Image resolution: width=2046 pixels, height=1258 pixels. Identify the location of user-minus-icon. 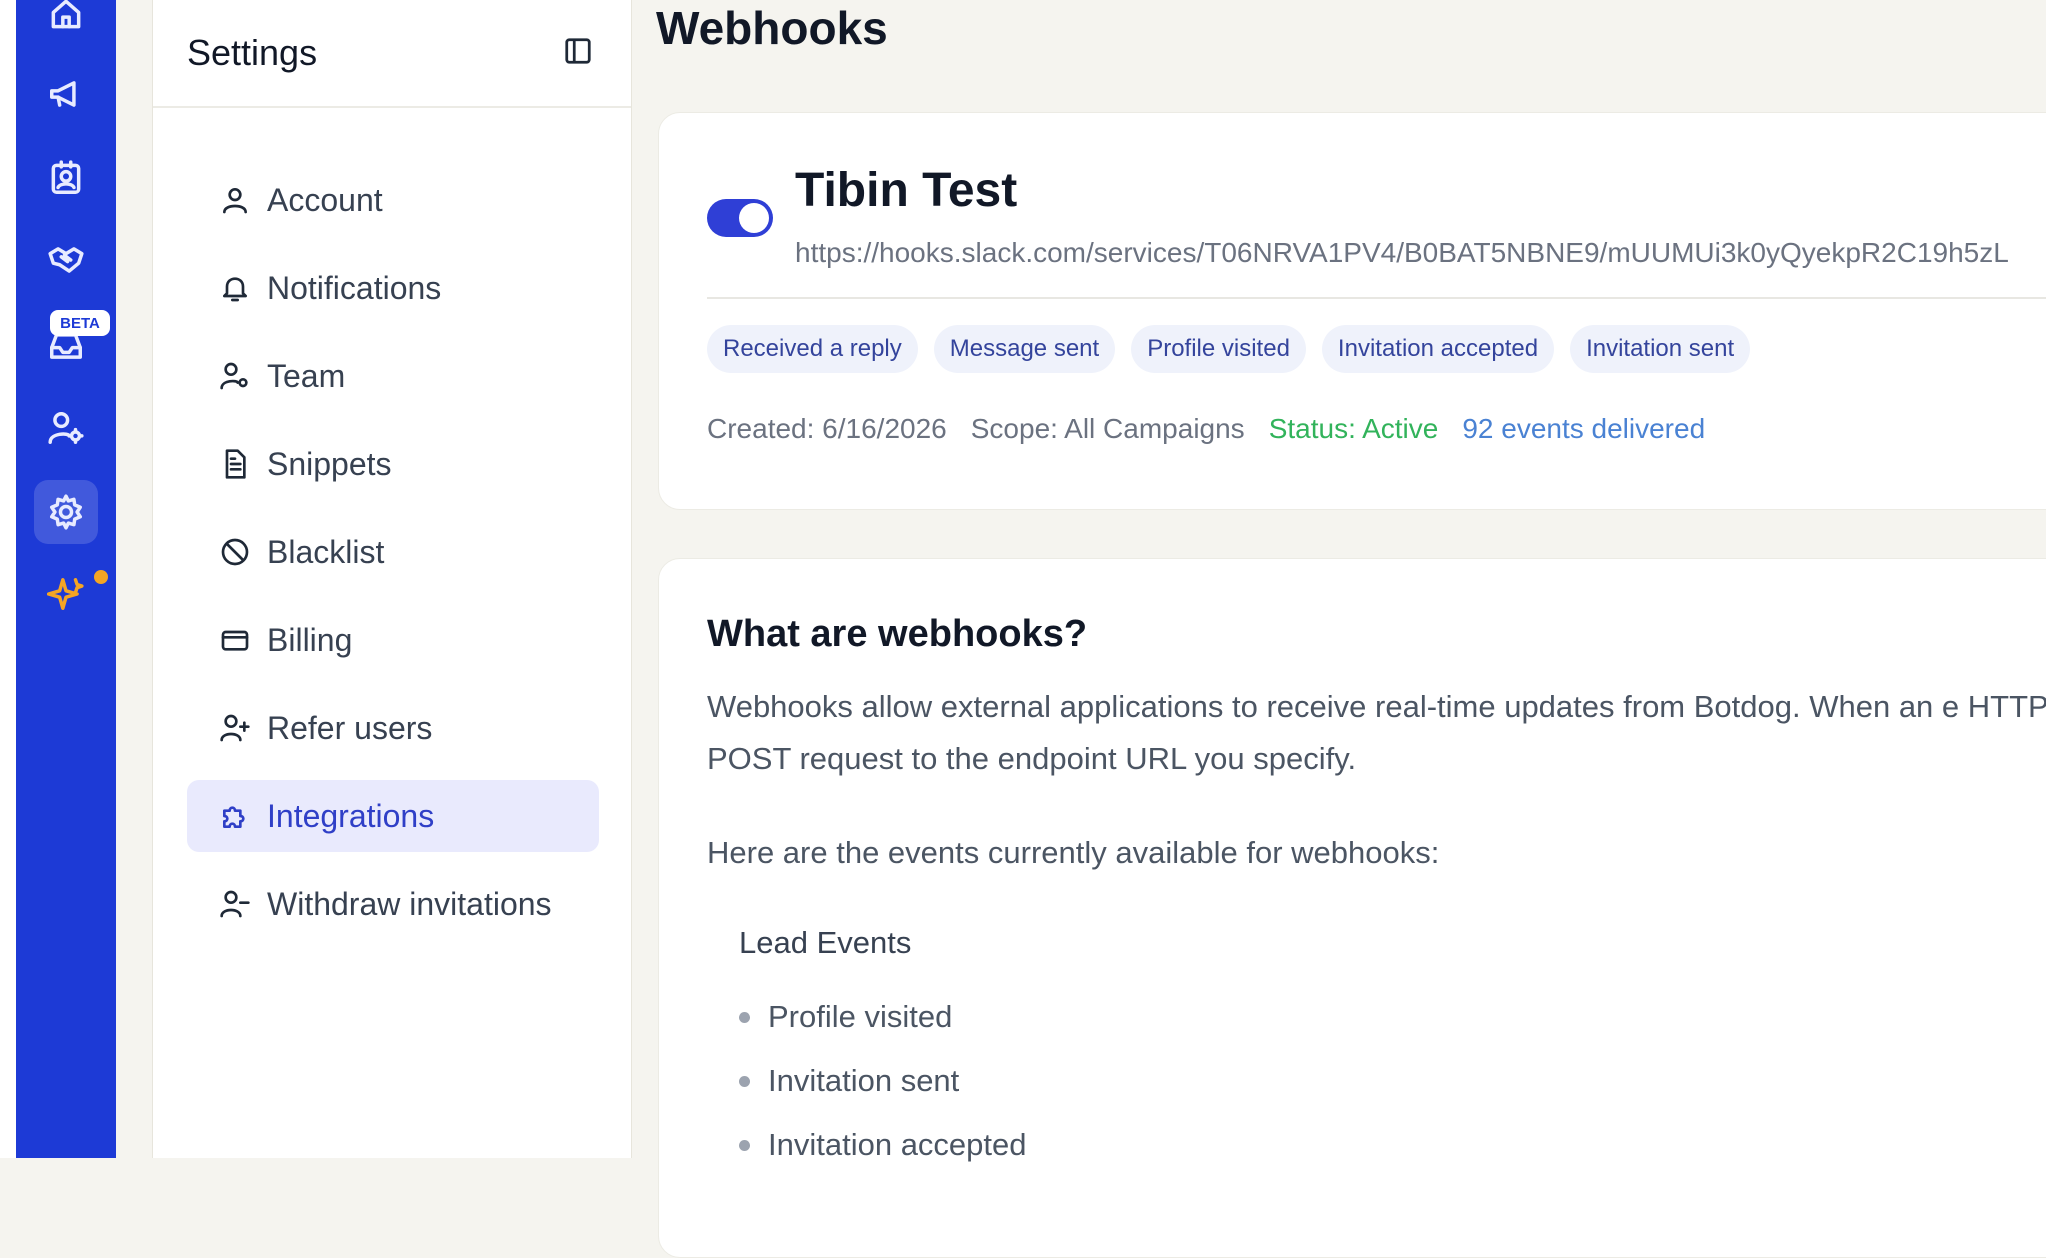
(235, 904).